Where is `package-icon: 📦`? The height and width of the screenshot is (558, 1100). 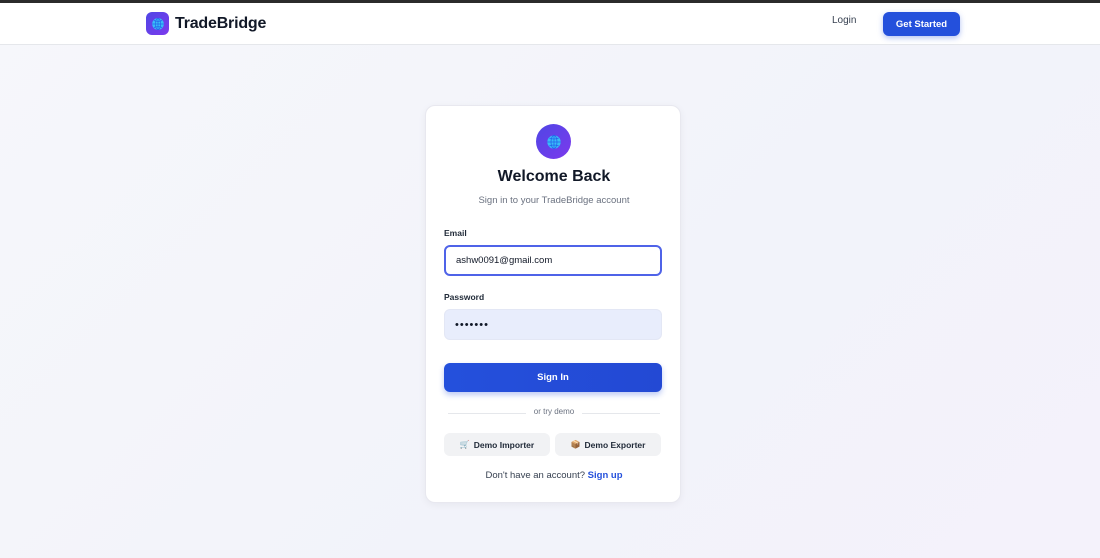
package-icon: 📦 is located at coordinates (575, 444).